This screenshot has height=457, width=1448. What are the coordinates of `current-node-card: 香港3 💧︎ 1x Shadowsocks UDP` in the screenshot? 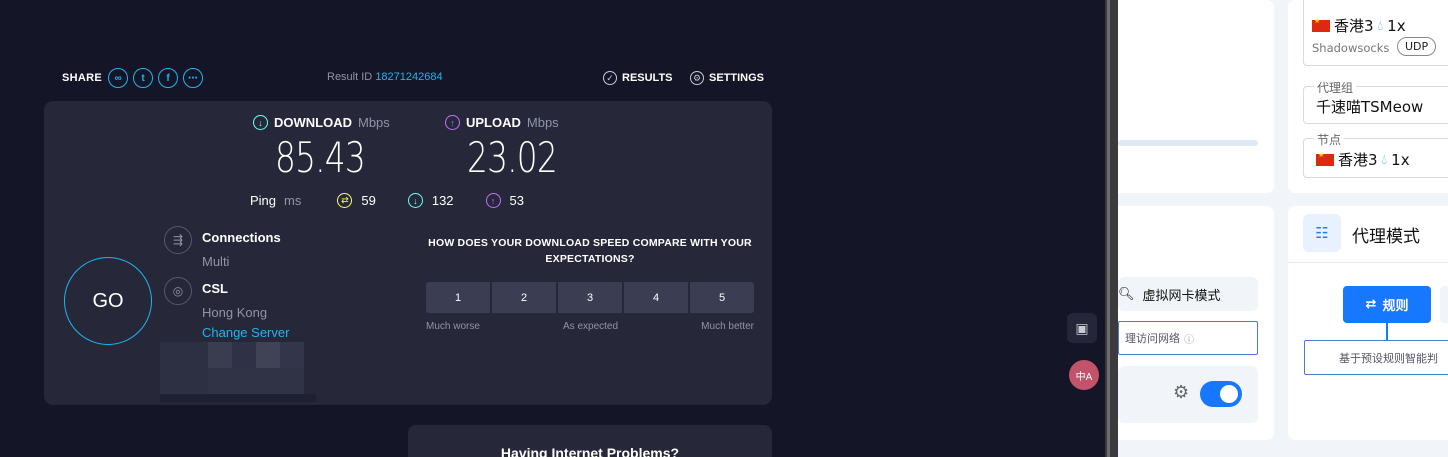 It's located at (1375, 33).